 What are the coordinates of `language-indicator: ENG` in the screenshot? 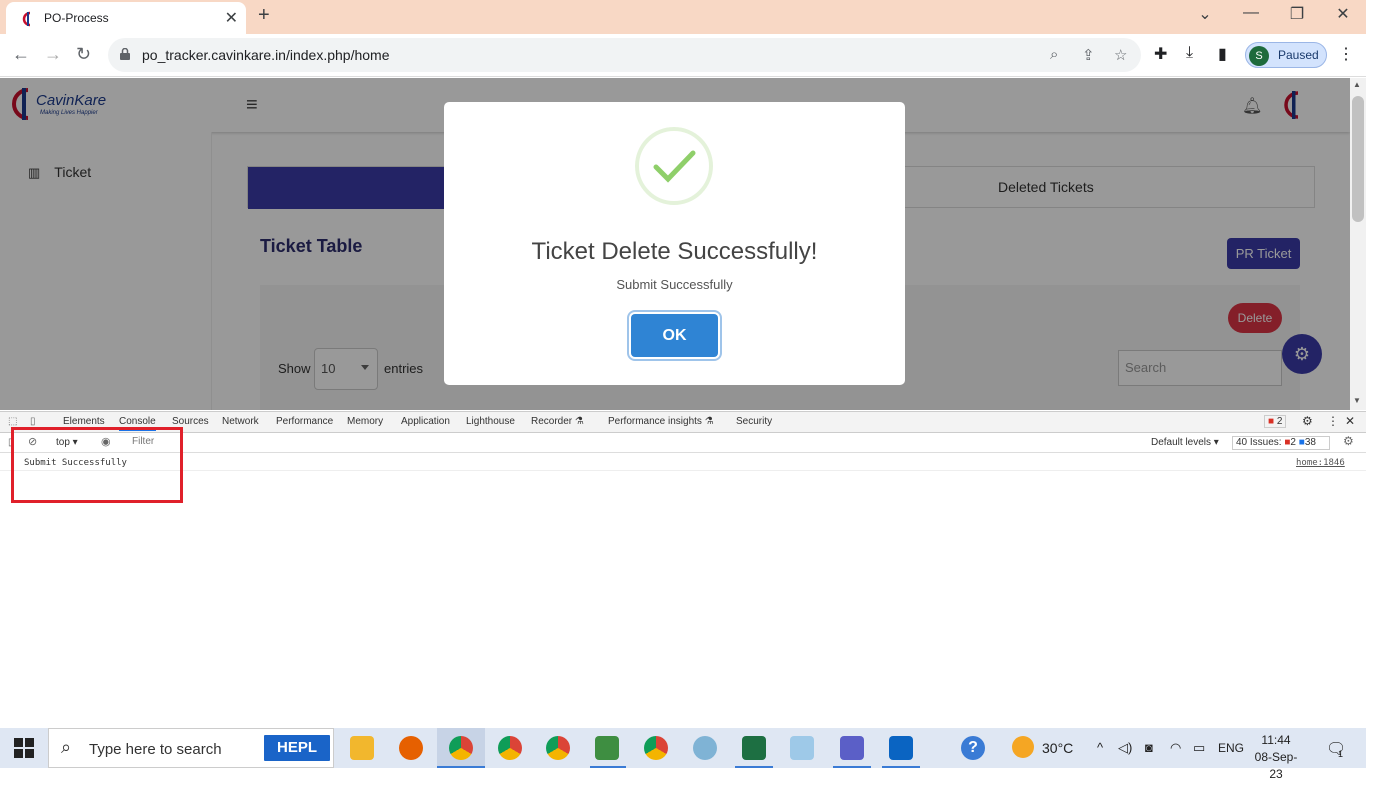 It's located at (1231, 748).